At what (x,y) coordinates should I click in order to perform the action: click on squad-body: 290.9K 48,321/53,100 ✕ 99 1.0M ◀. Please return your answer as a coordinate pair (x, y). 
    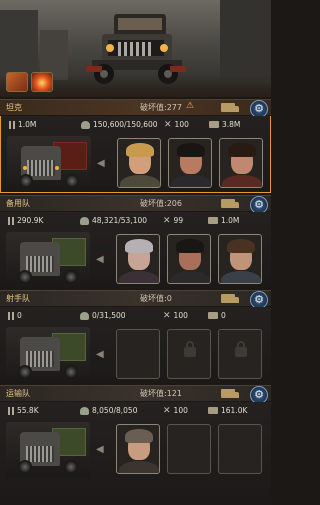
    Looking at the image, I should click on (135, 250).